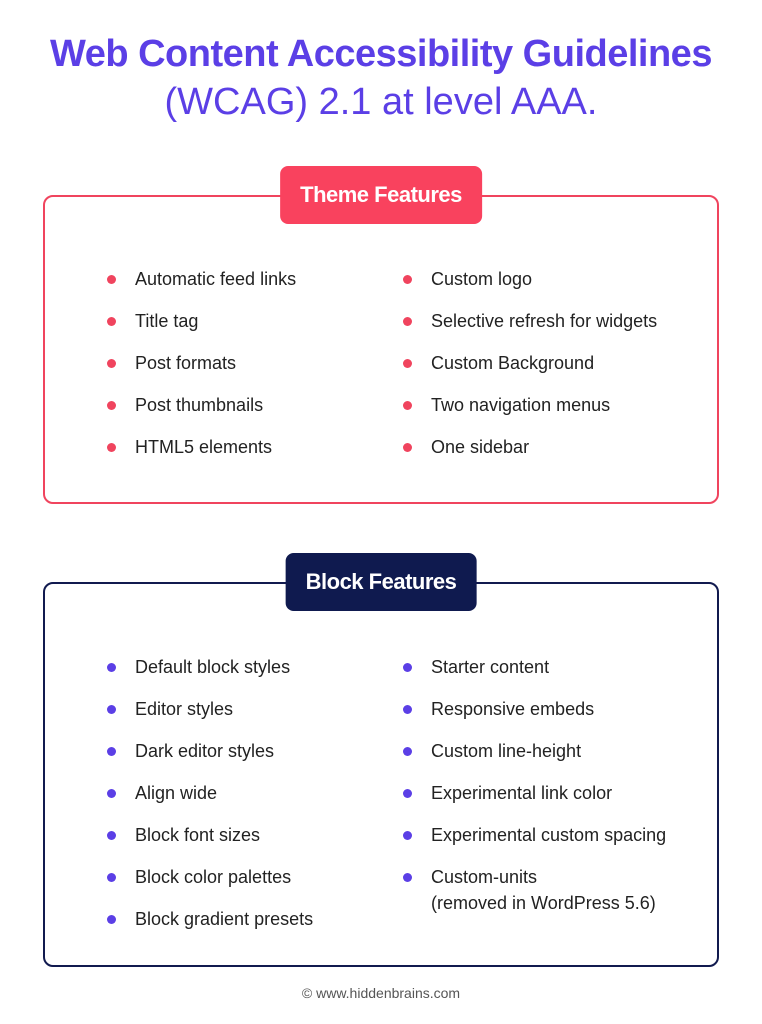 This screenshot has height=1024, width=762. What do you see at coordinates (210, 675) in the screenshot?
I see `list-item: Default block styles` at bounding box center [210, 675].